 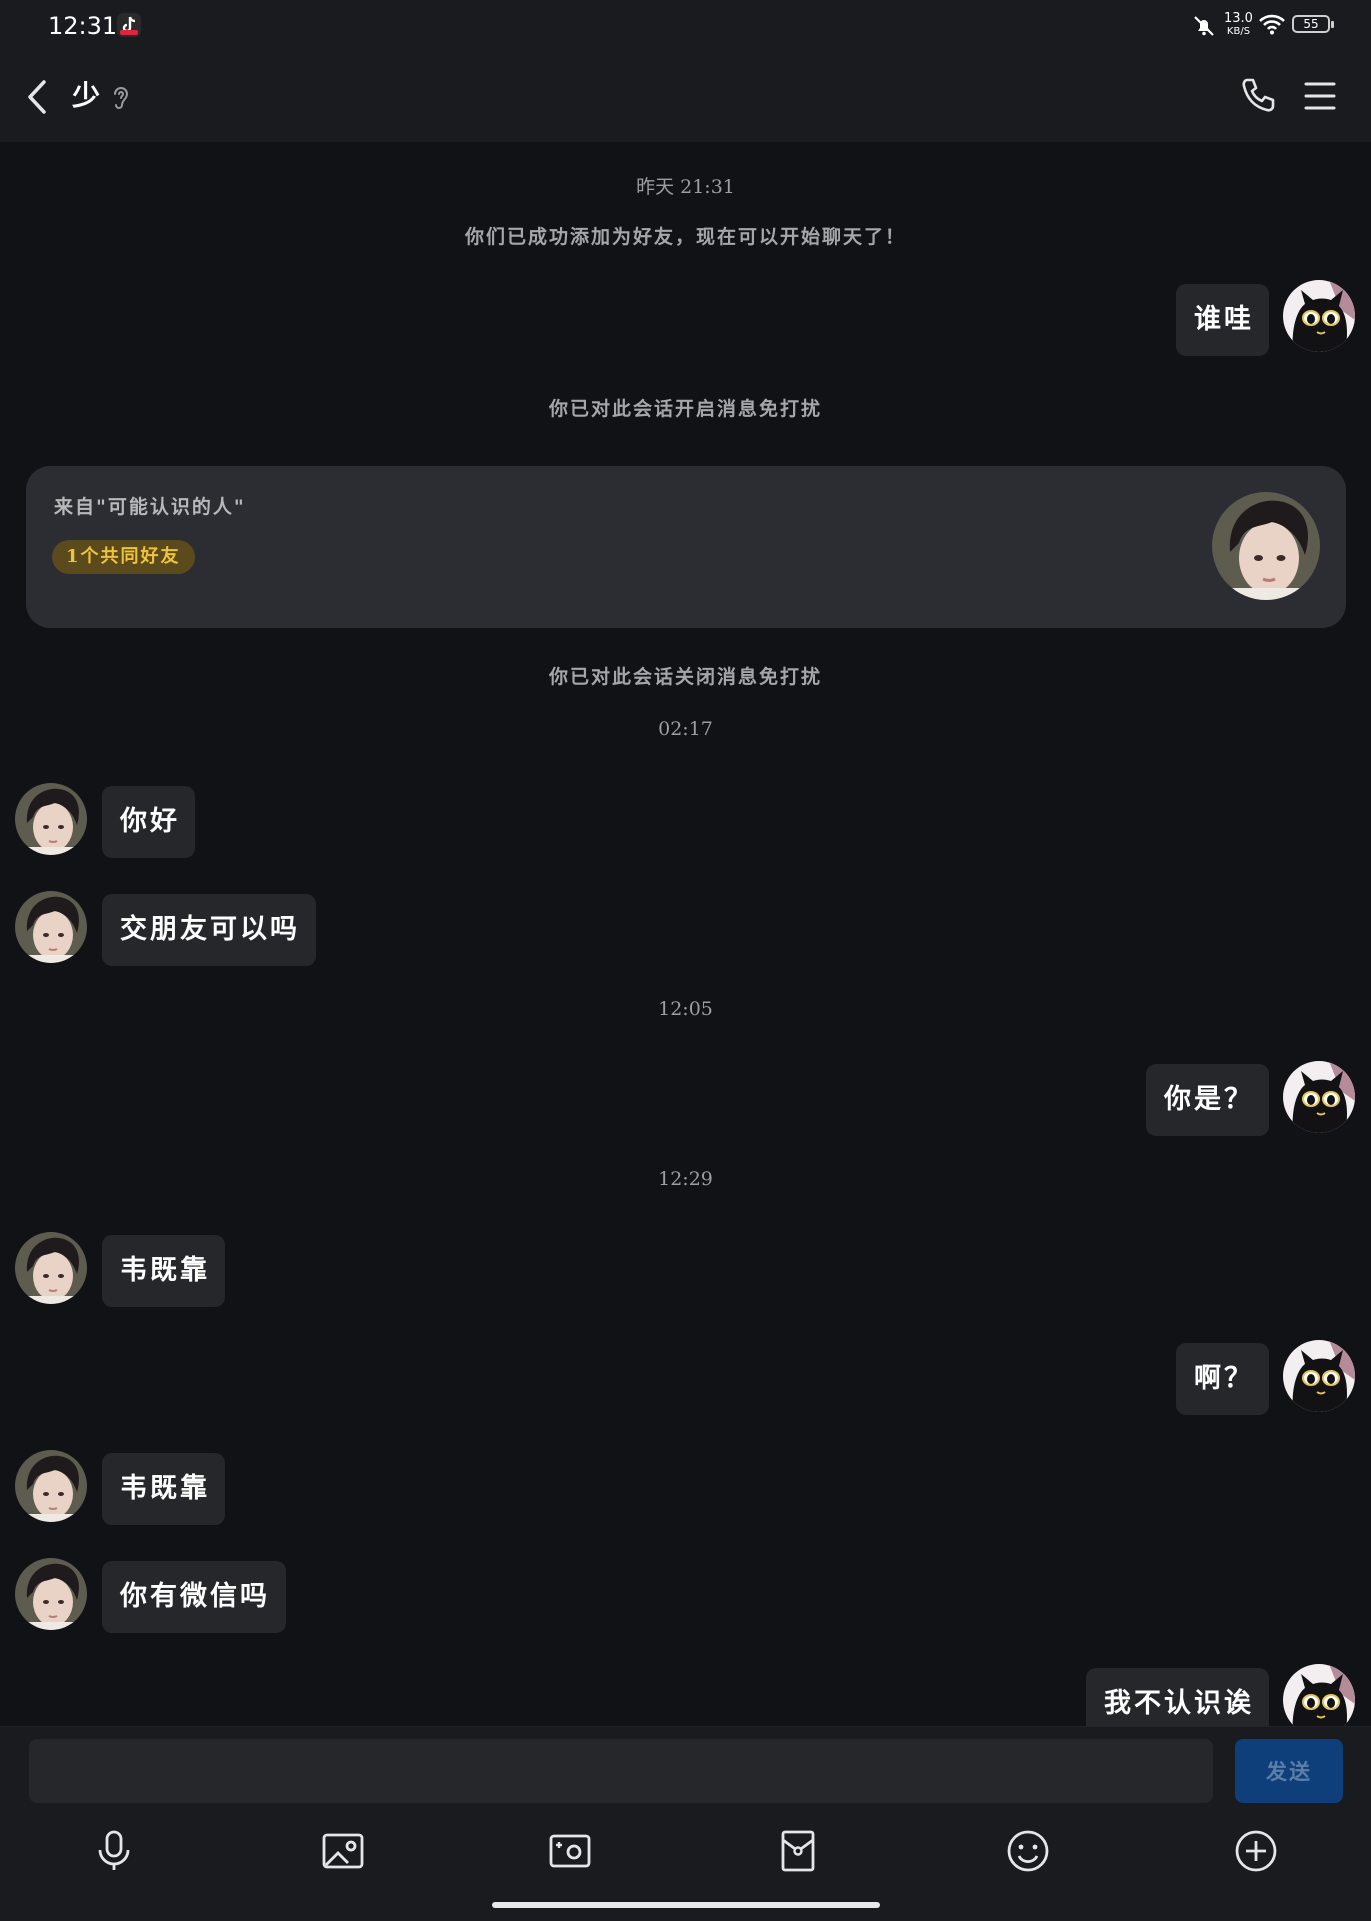 What do you see at coordinates (1222, 320) in the screenshot?
I see `my-message-bubble: 谁哇` at bounding box center [1222, 320].